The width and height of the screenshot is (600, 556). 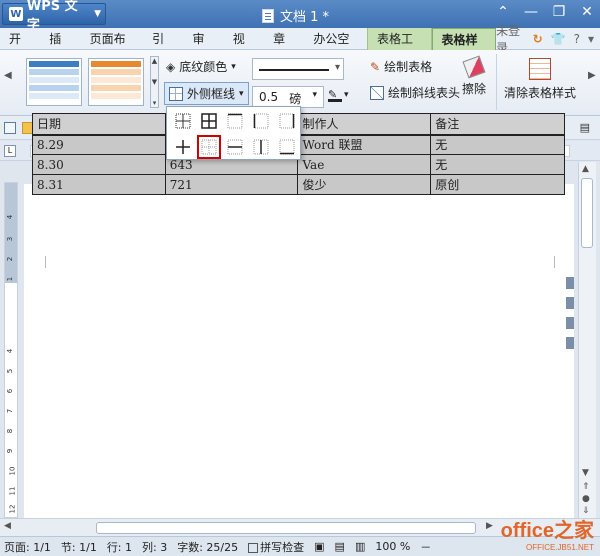 I want to click on erase-button: 擦除, so click(x=474, y=76).